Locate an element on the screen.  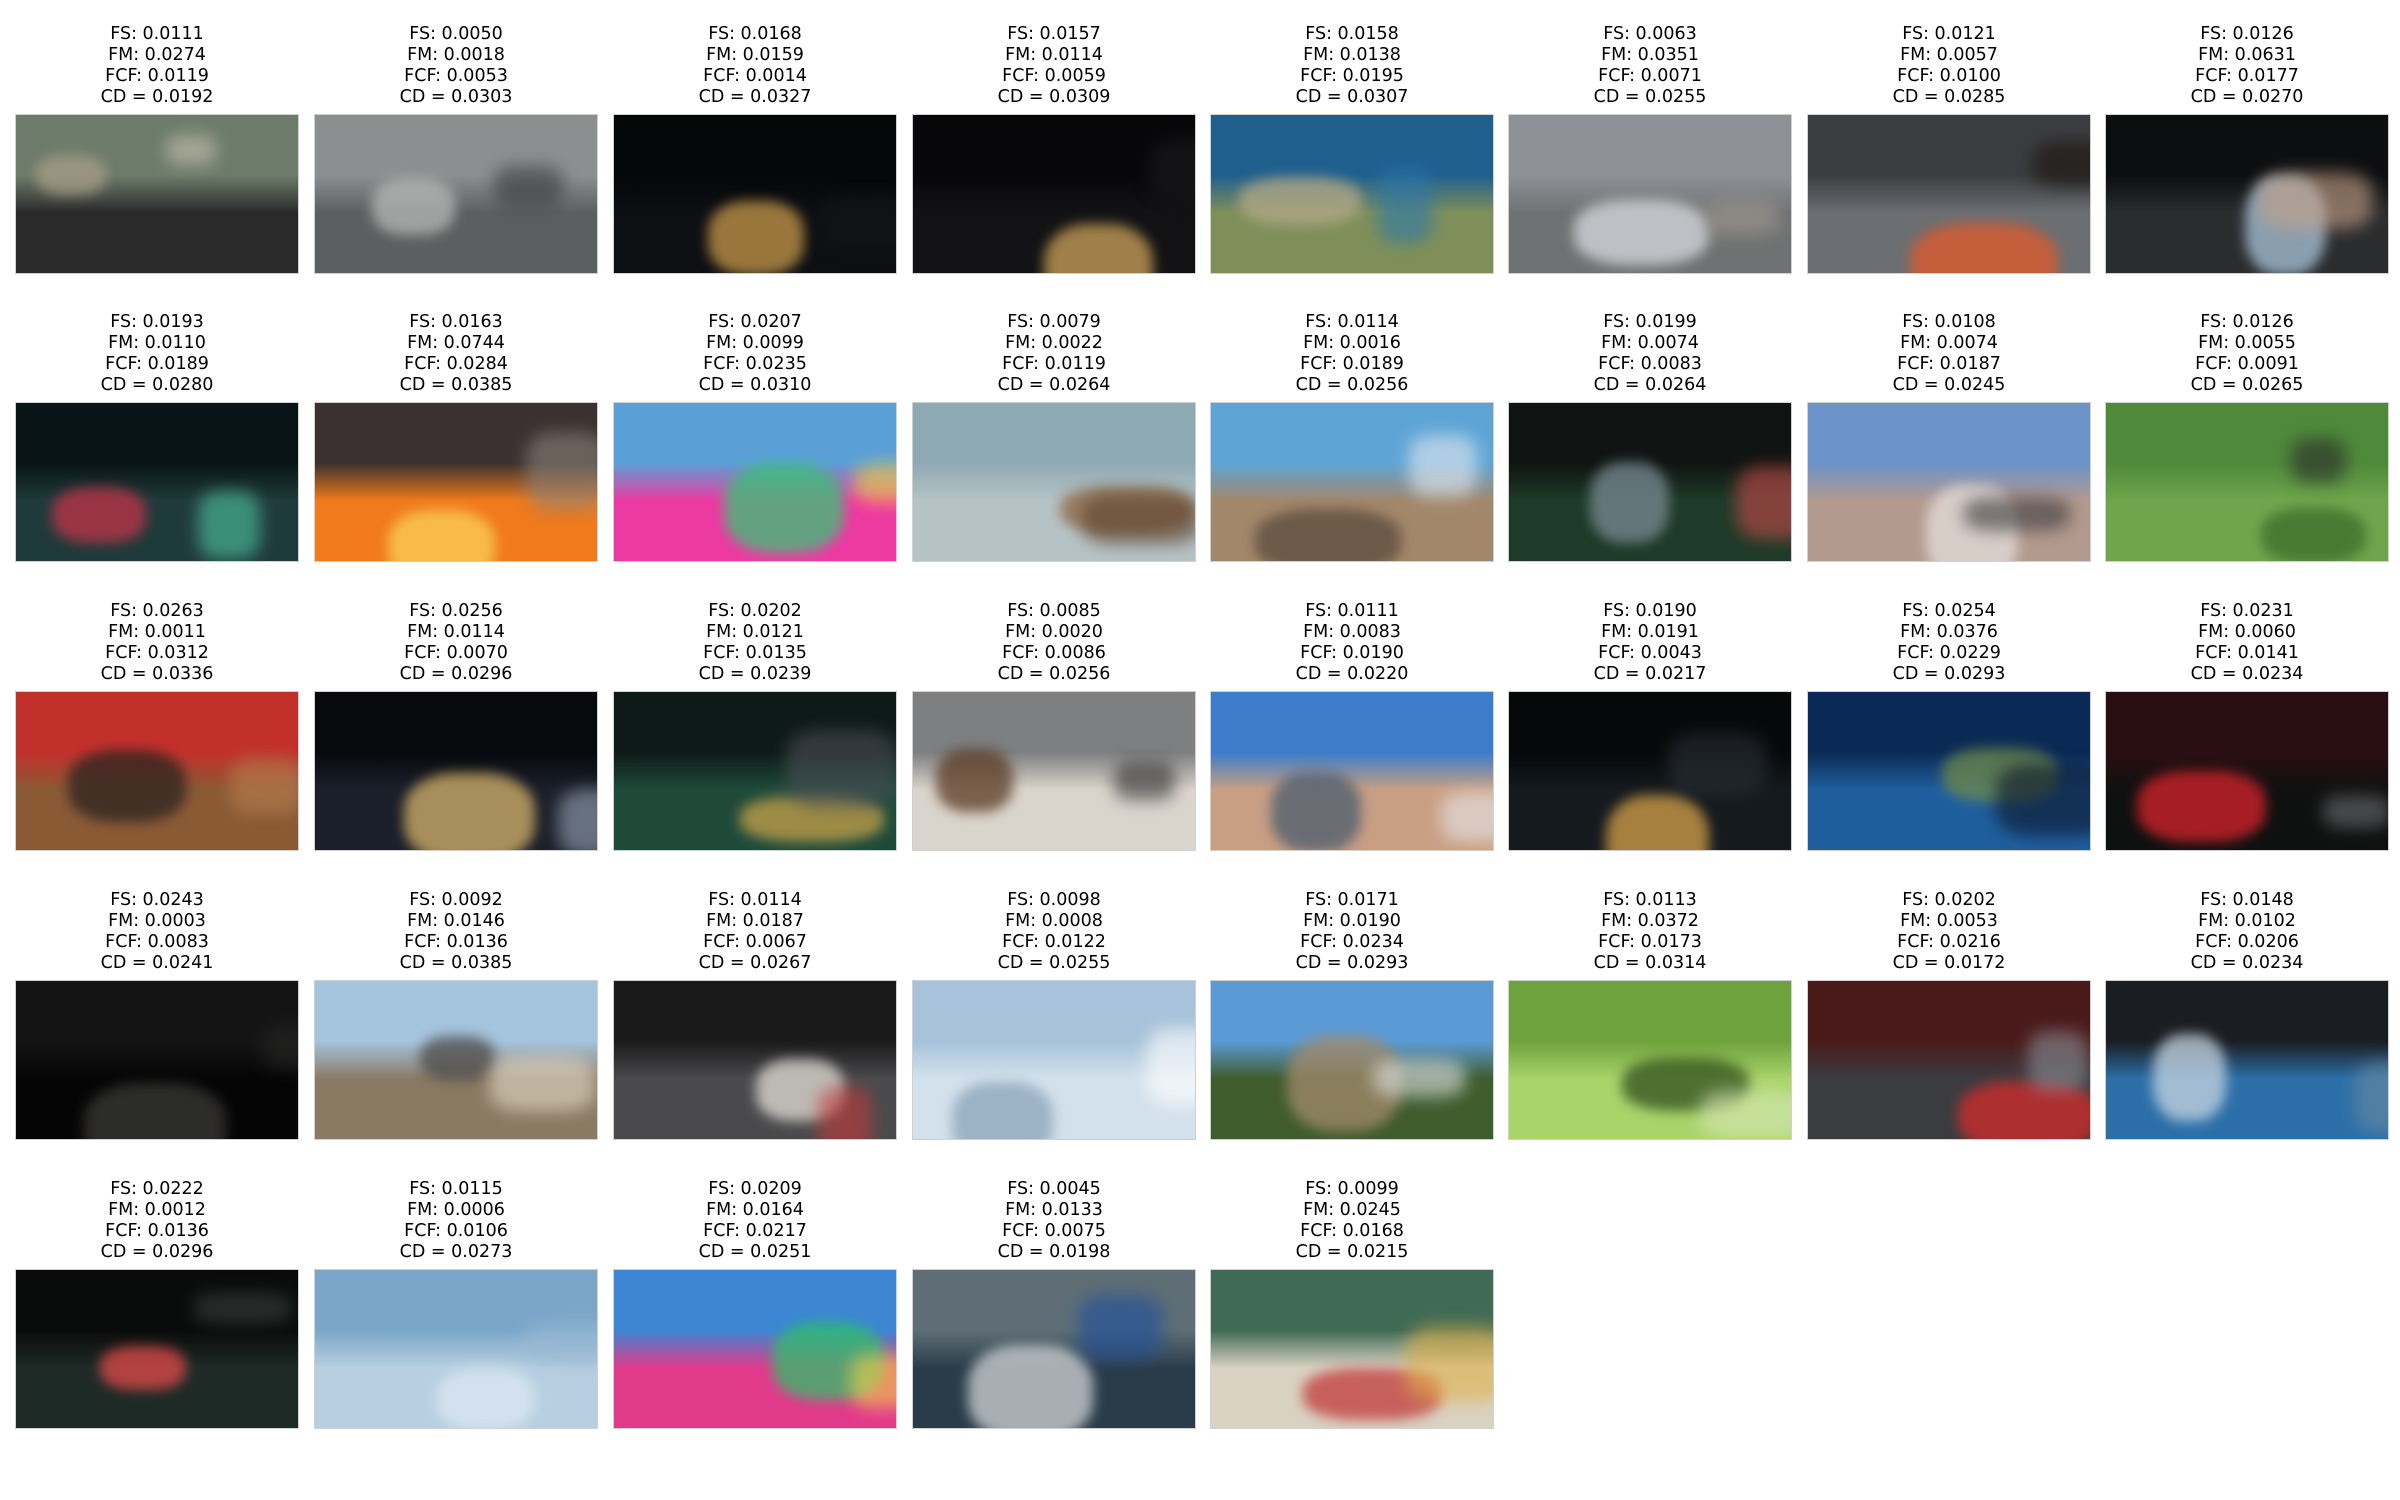
metric-cd: CD = 0.0172 is located at coordinates (1949, 963).